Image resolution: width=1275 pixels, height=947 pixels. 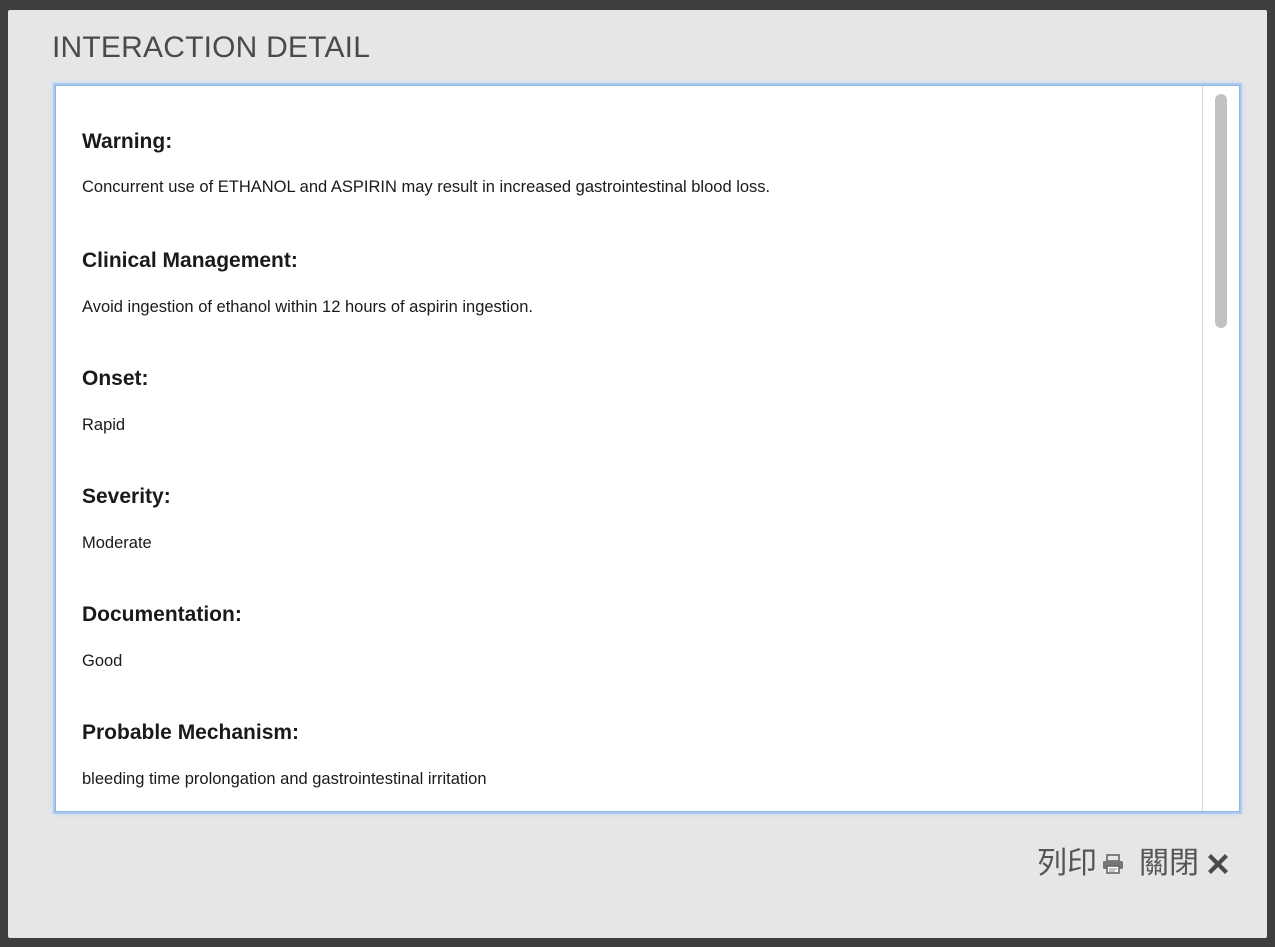 I want to click on section-text: Good, so click(x=102, y=661).